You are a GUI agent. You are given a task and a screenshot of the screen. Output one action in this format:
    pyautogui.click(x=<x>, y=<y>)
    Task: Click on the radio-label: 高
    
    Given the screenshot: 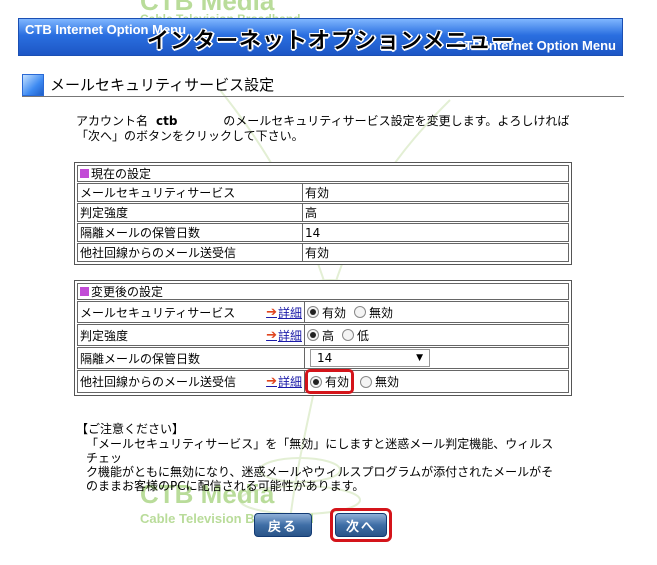 What is the action you would take?
    pyautogui.click(x=328, y=335)
    